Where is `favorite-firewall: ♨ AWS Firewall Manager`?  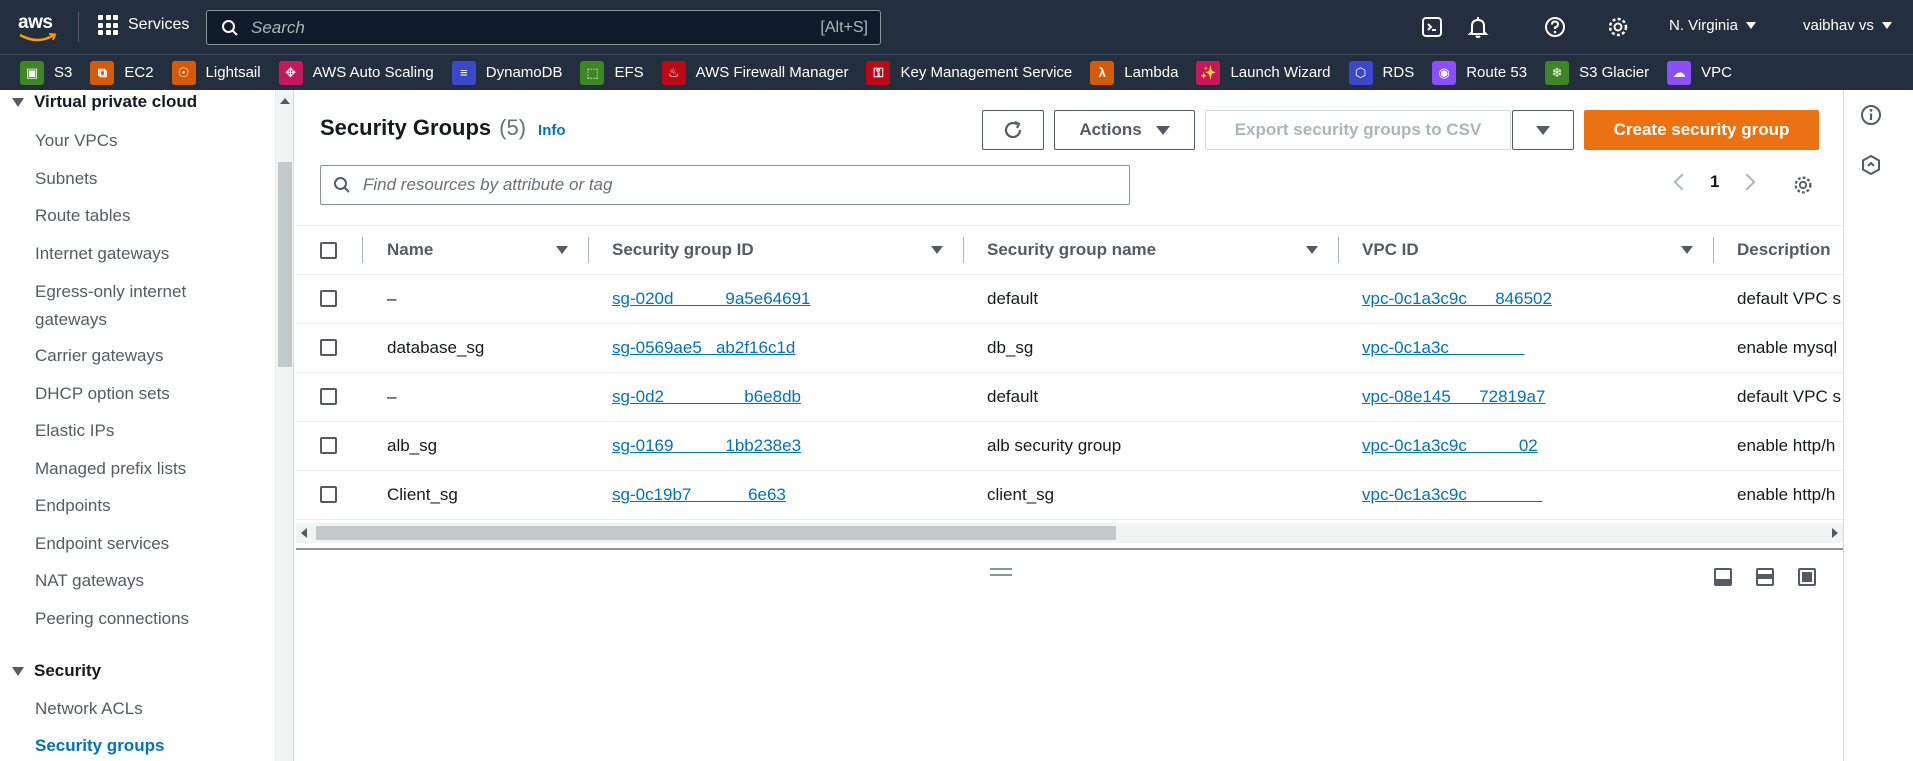 favorite-firewall: ♨ AWS Firewall Manager is located at coordinates (754, 72).